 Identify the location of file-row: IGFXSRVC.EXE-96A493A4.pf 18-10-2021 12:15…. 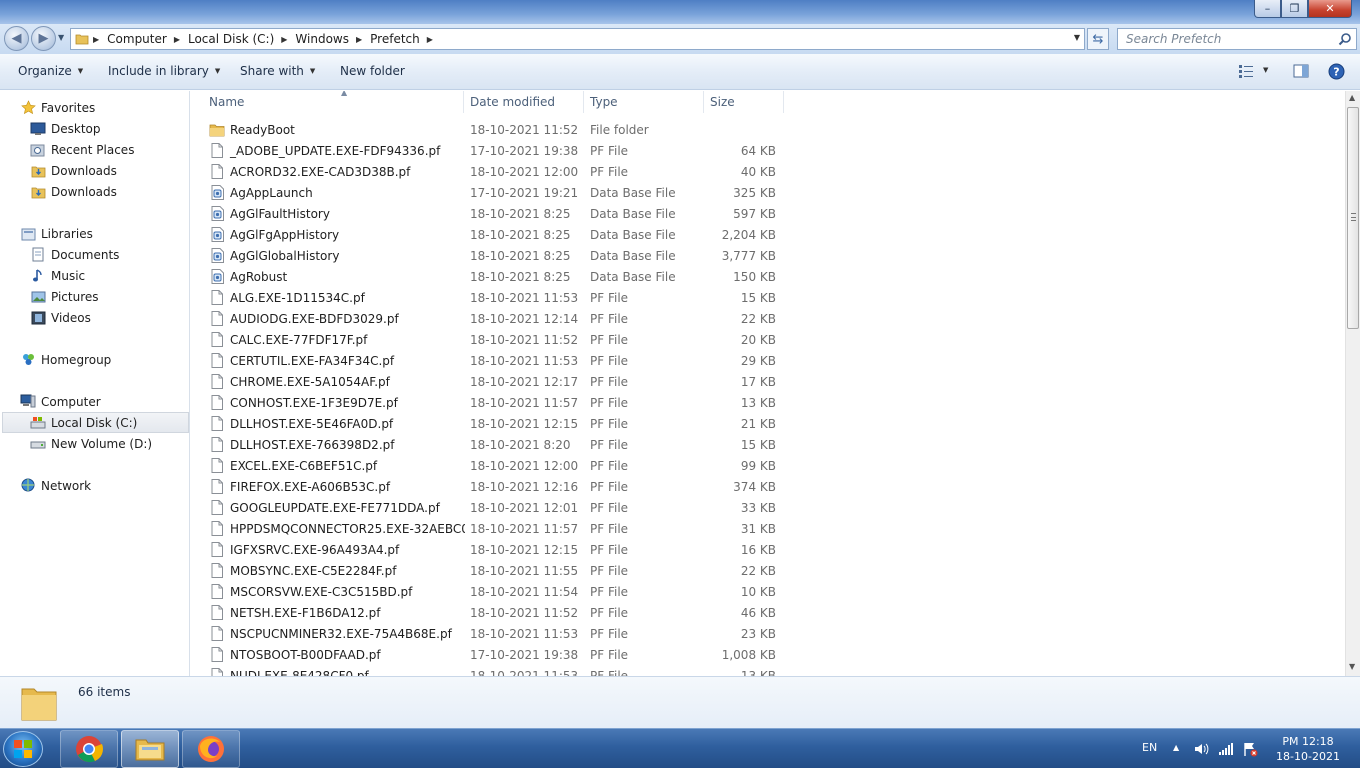
(491, 549).